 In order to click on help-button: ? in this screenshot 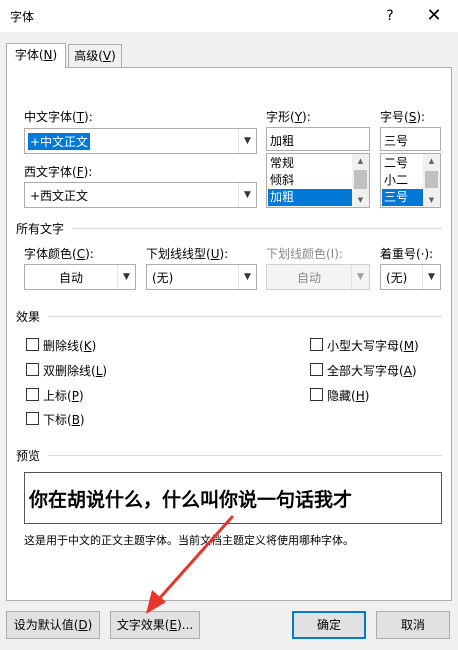, I will do `click(390, 16)`.